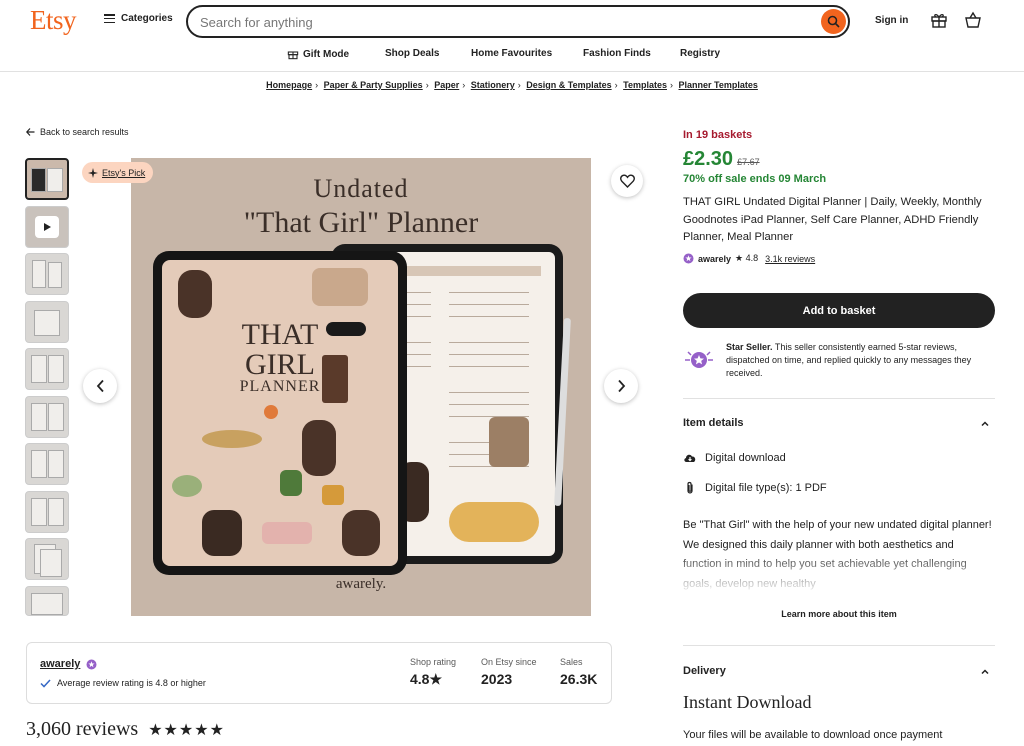  What do you see at coordinates (839, 572) in the screenshot?
I see `description-fade` at bounding box center [839, 572].